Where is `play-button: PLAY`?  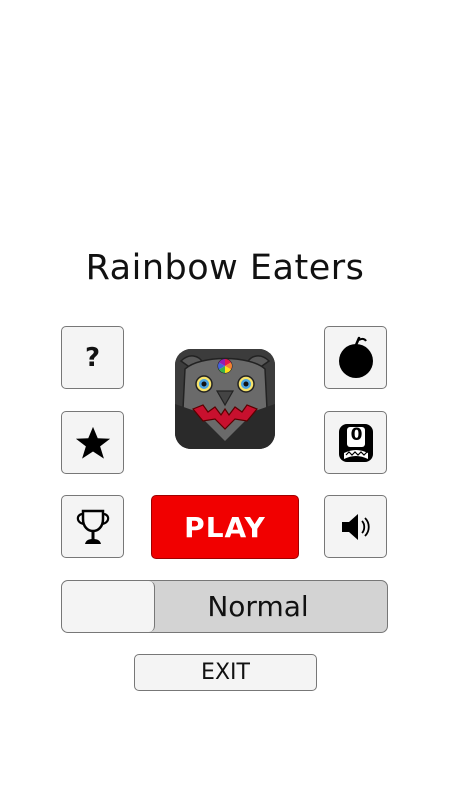
play-button: PLAY is located at coordinates (225, 527).